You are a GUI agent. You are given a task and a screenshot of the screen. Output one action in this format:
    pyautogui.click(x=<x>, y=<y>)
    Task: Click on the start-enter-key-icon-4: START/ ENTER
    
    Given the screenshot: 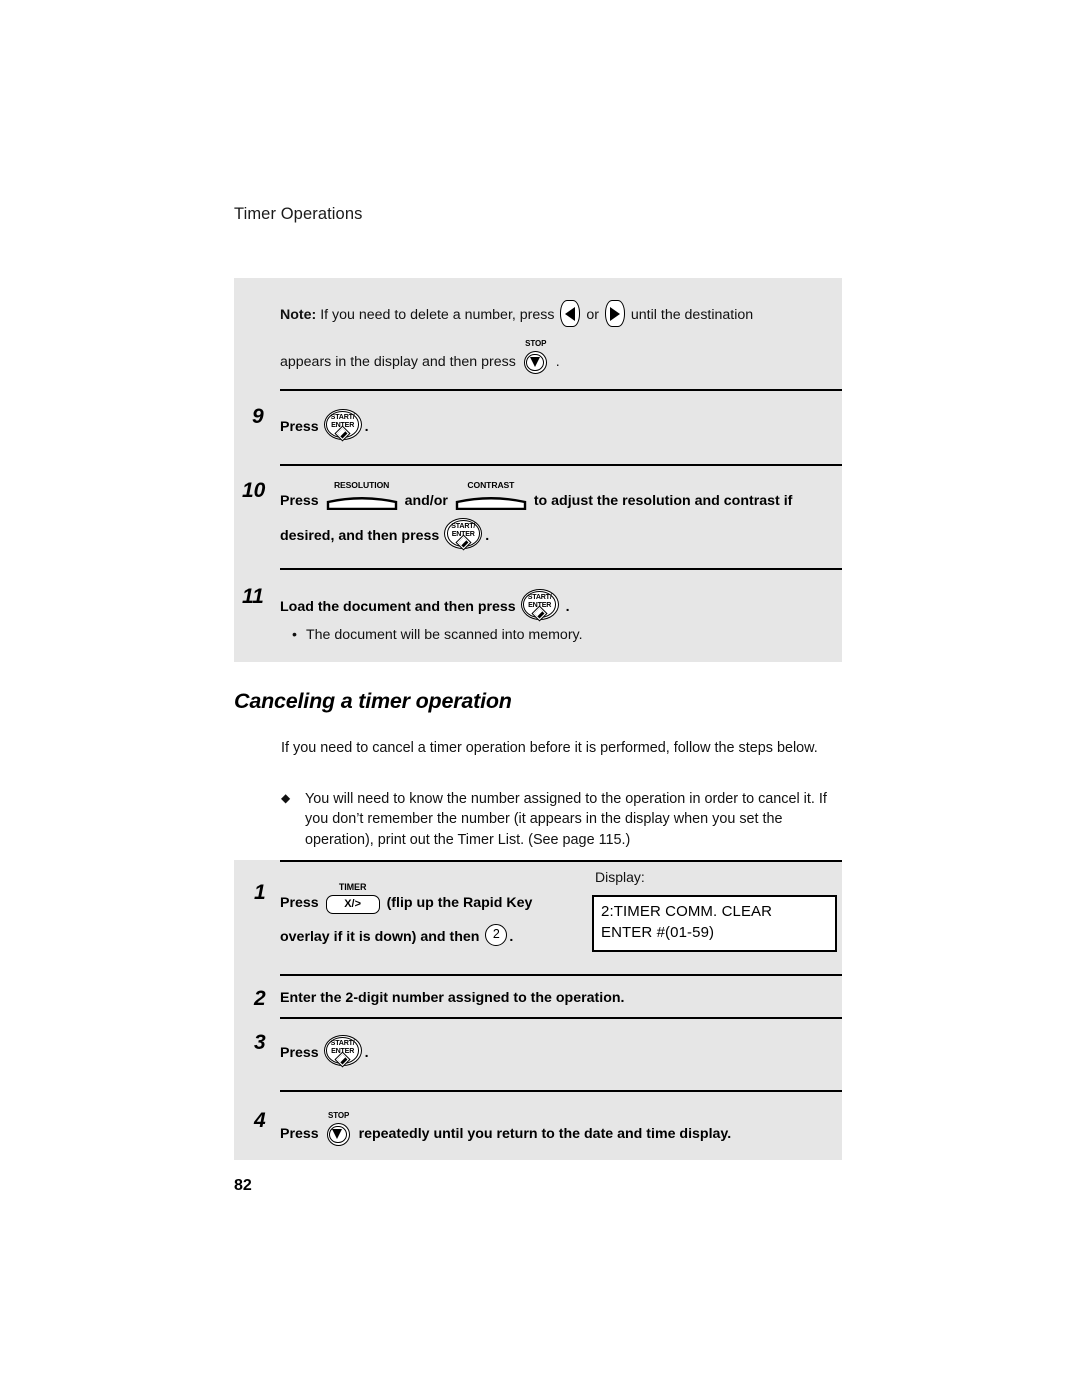 What is the action you would take?
    pyautogui.click(x=343, y=1051)
    